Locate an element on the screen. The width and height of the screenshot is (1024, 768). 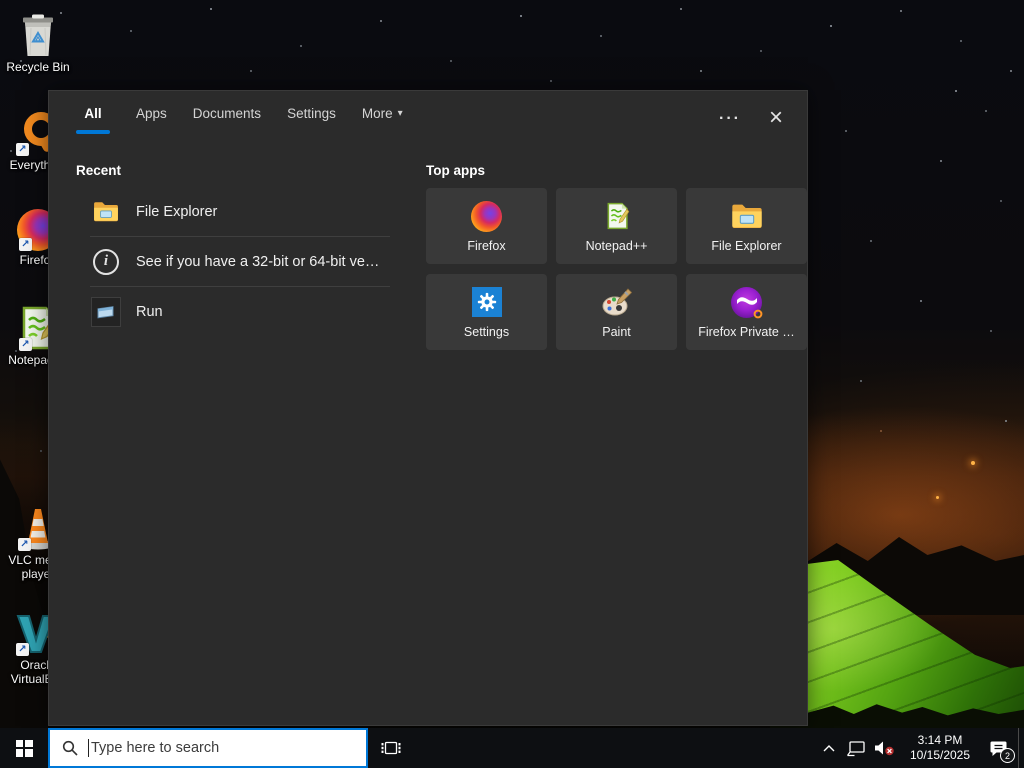
text-caret is located at coordinates (88, 748).